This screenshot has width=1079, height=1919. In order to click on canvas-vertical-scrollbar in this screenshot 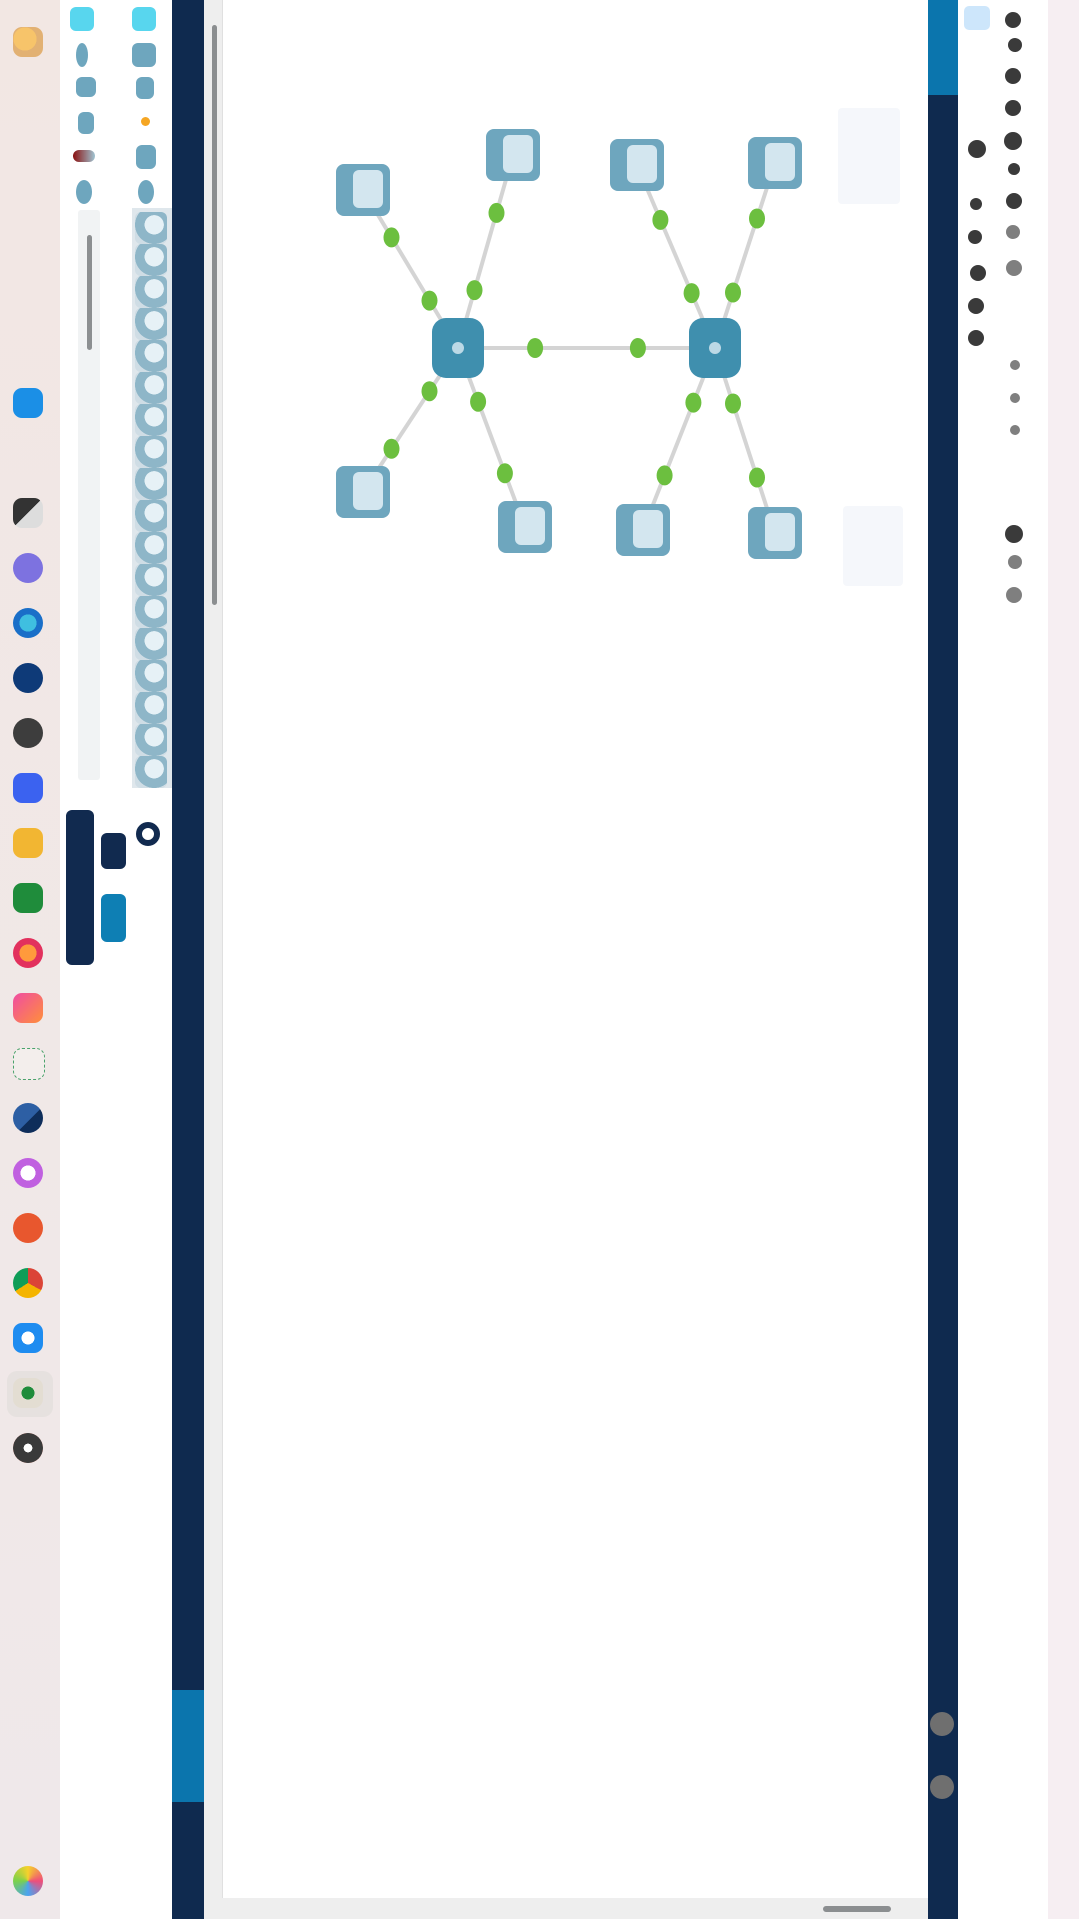, I will do `click(214, 315)`.